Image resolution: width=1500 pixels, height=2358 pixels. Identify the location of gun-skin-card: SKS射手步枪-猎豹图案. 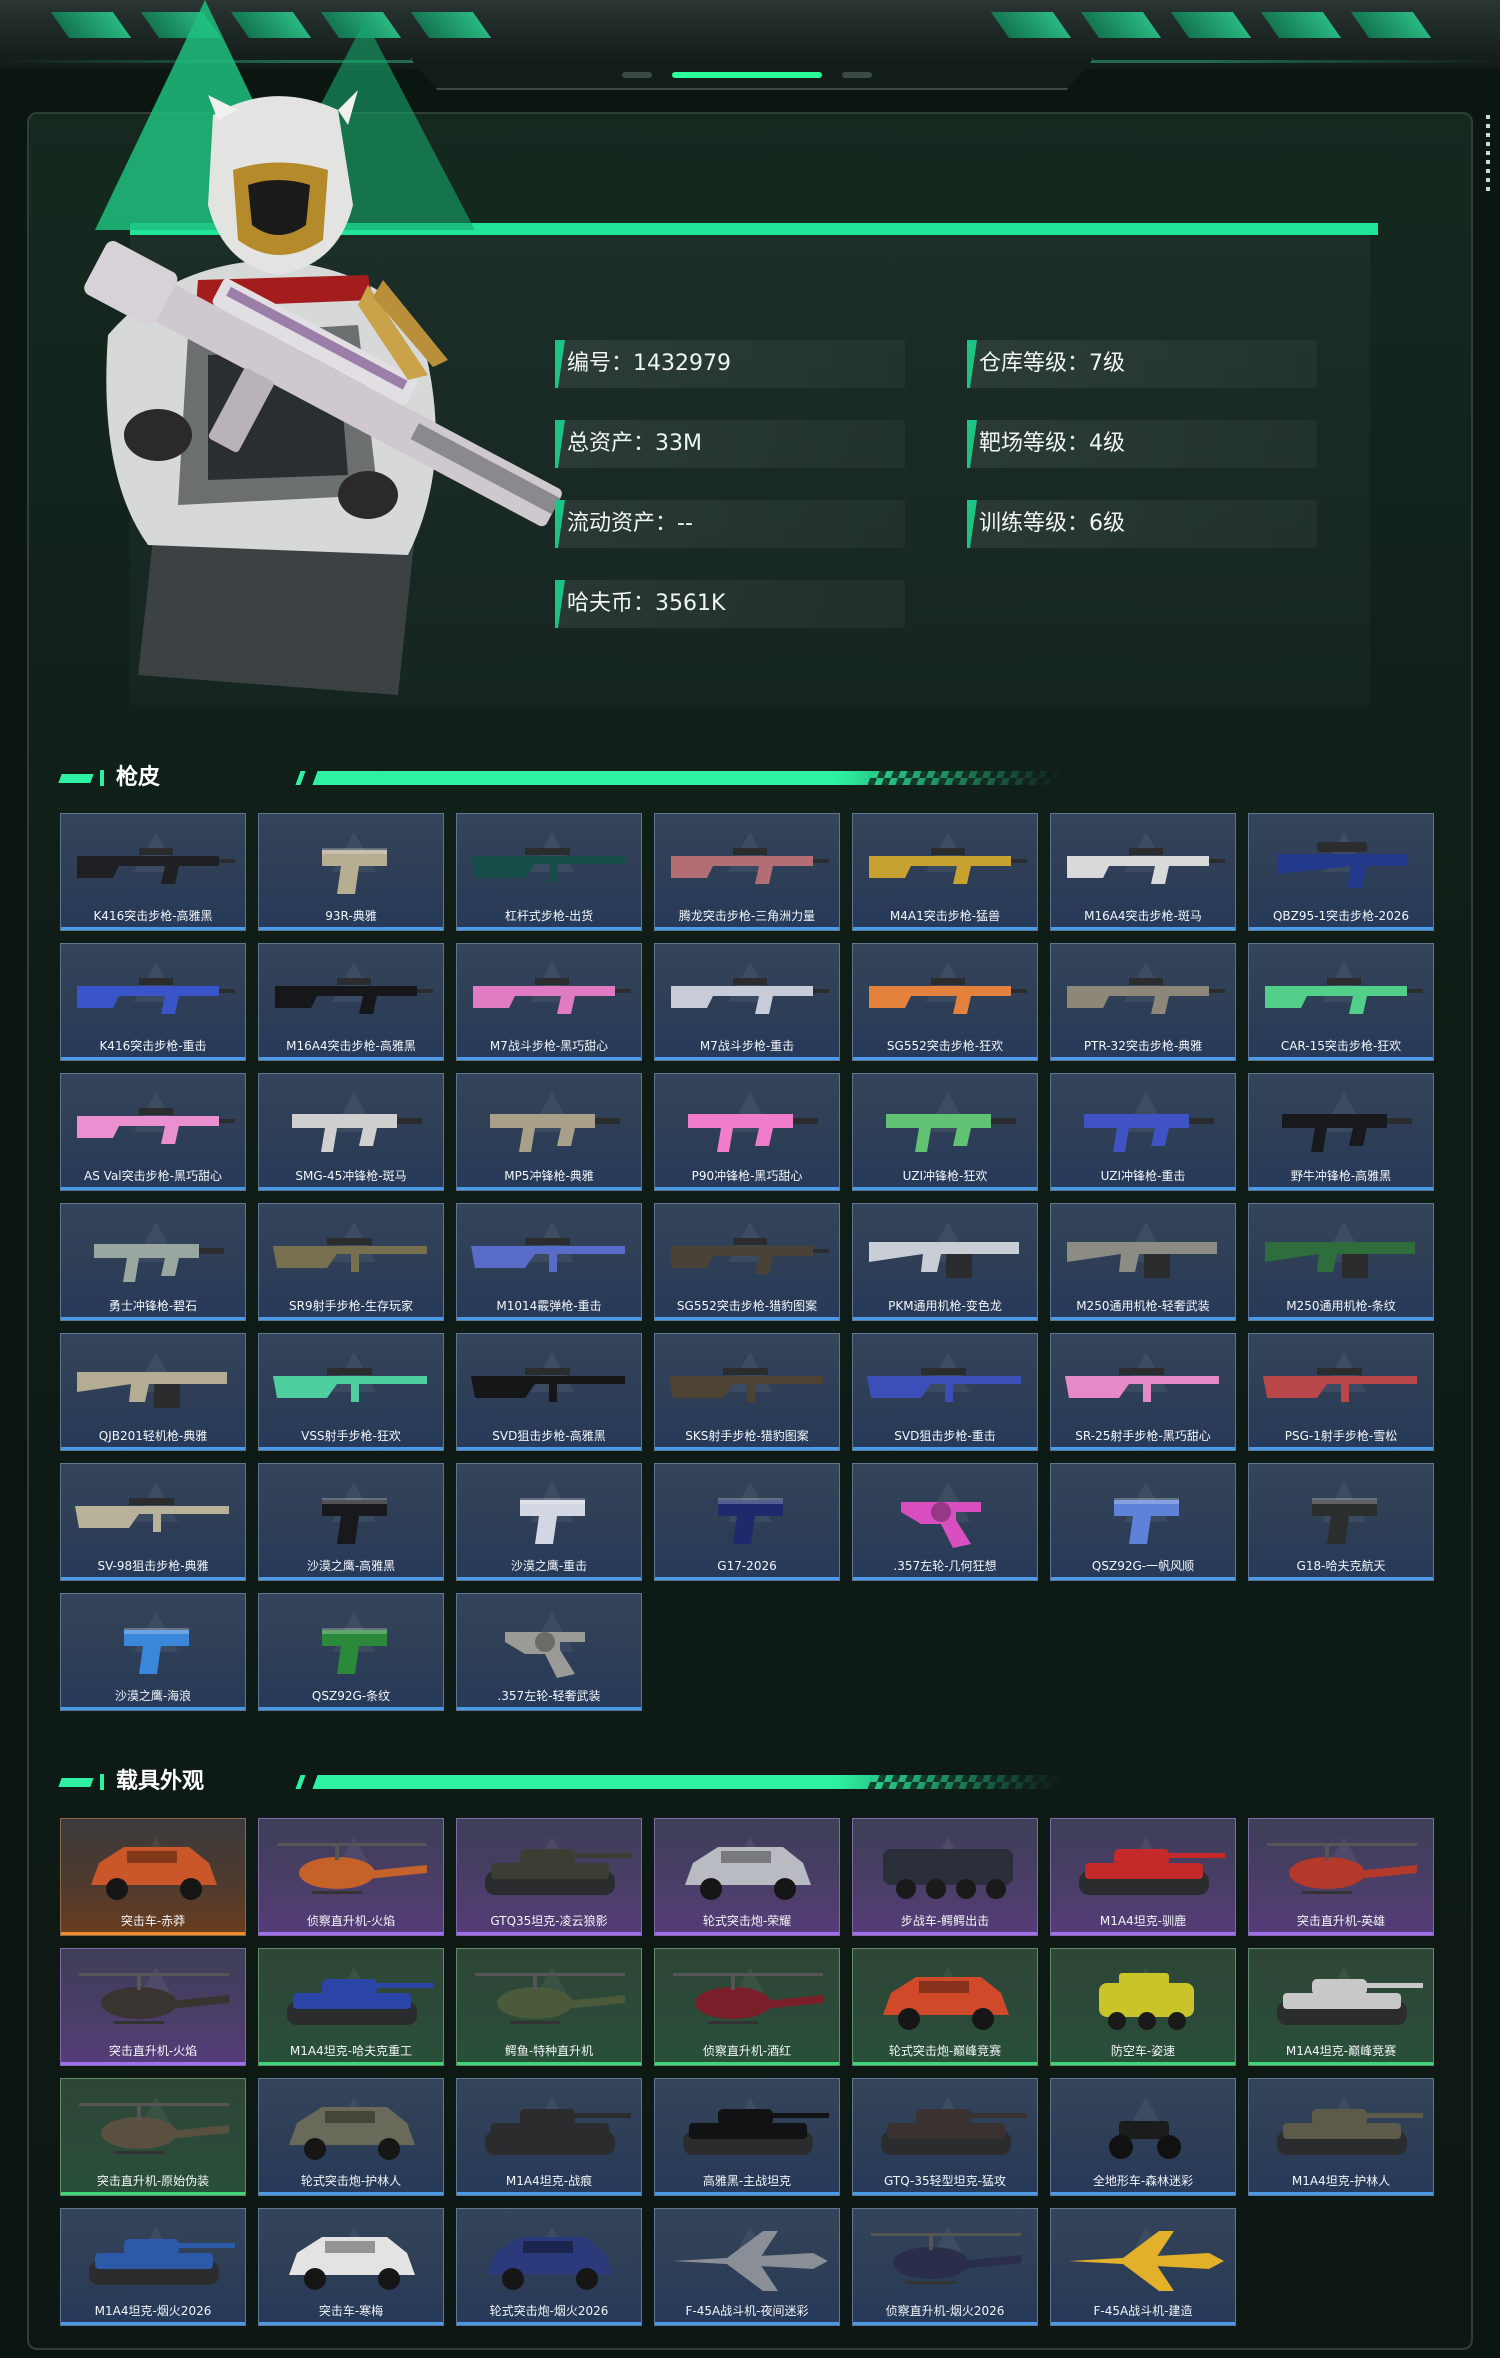
(747, 1392).